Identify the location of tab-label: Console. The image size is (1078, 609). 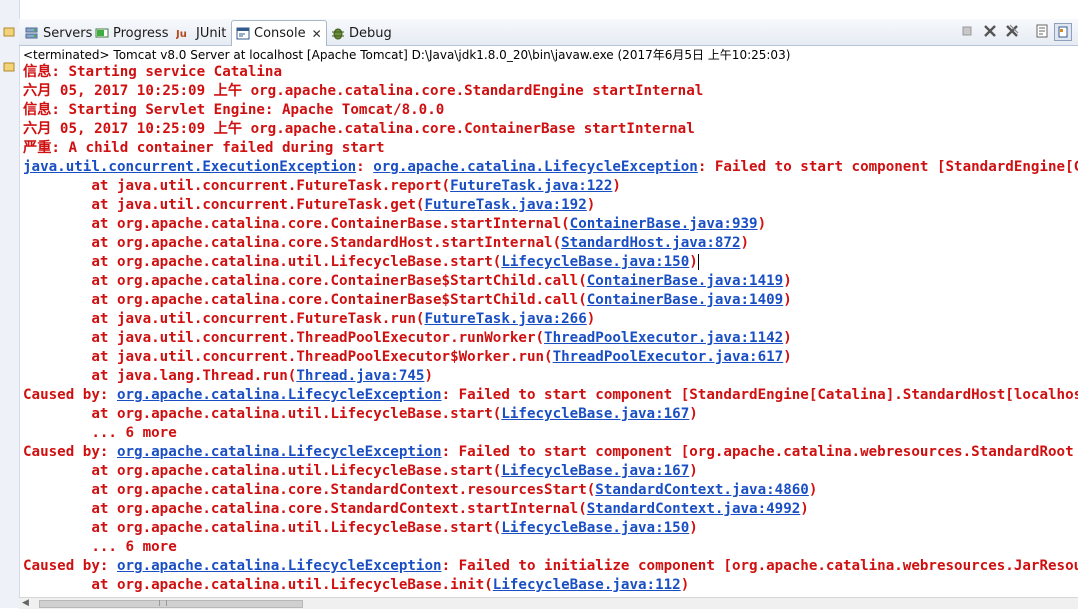
(280, 33).